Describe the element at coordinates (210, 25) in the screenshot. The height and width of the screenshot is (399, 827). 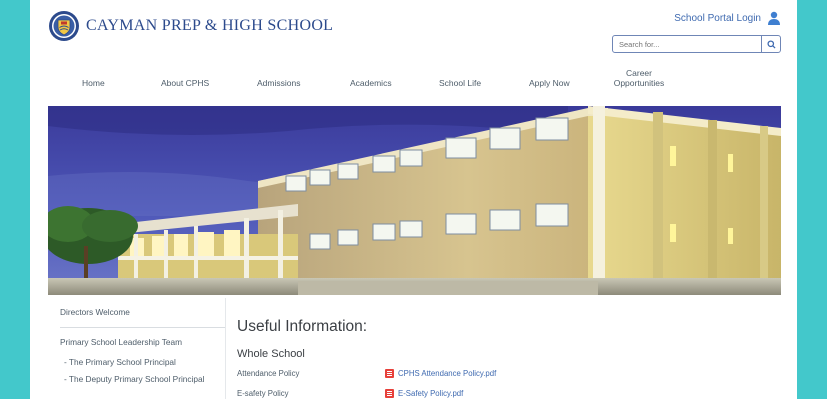
I see `school-name: CAYMAN PREP & HIGH SCHOOL` at that location.